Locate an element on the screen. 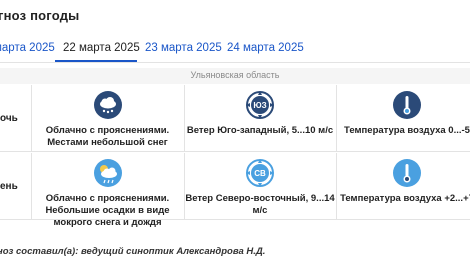 The image size is (470, 270). tab-date-23: 23 марта 2025 is located at coordinates (183, 48).